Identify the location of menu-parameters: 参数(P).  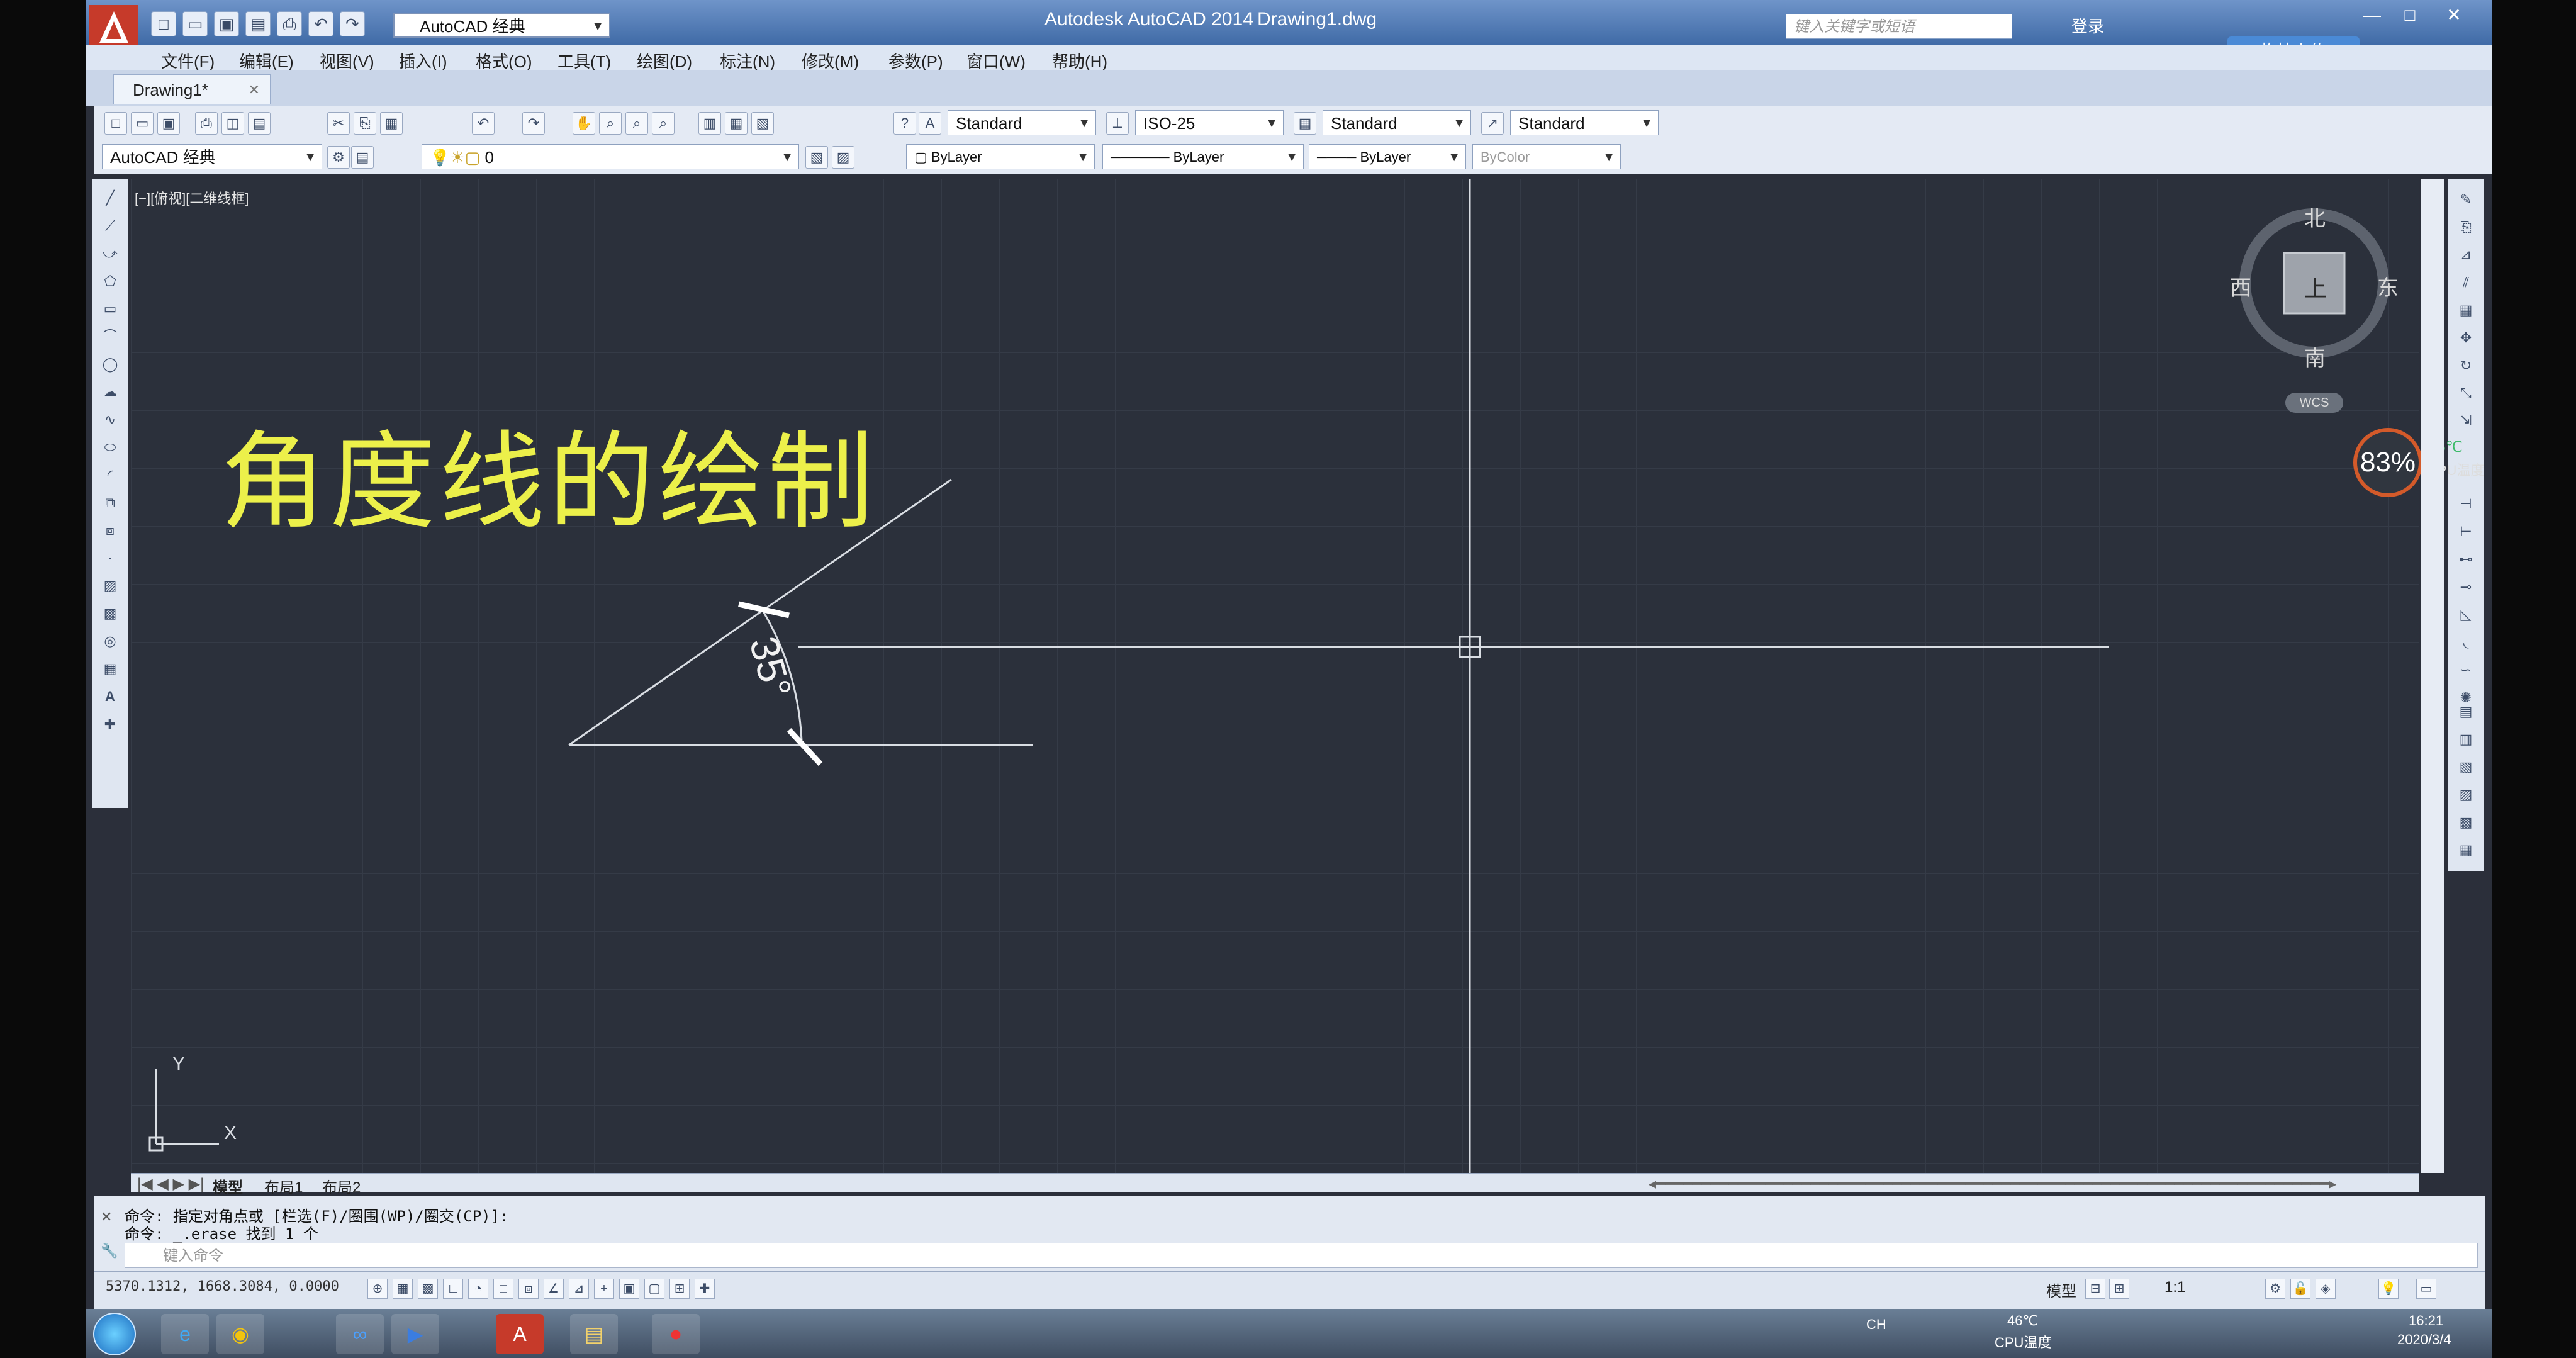
(915, 60).